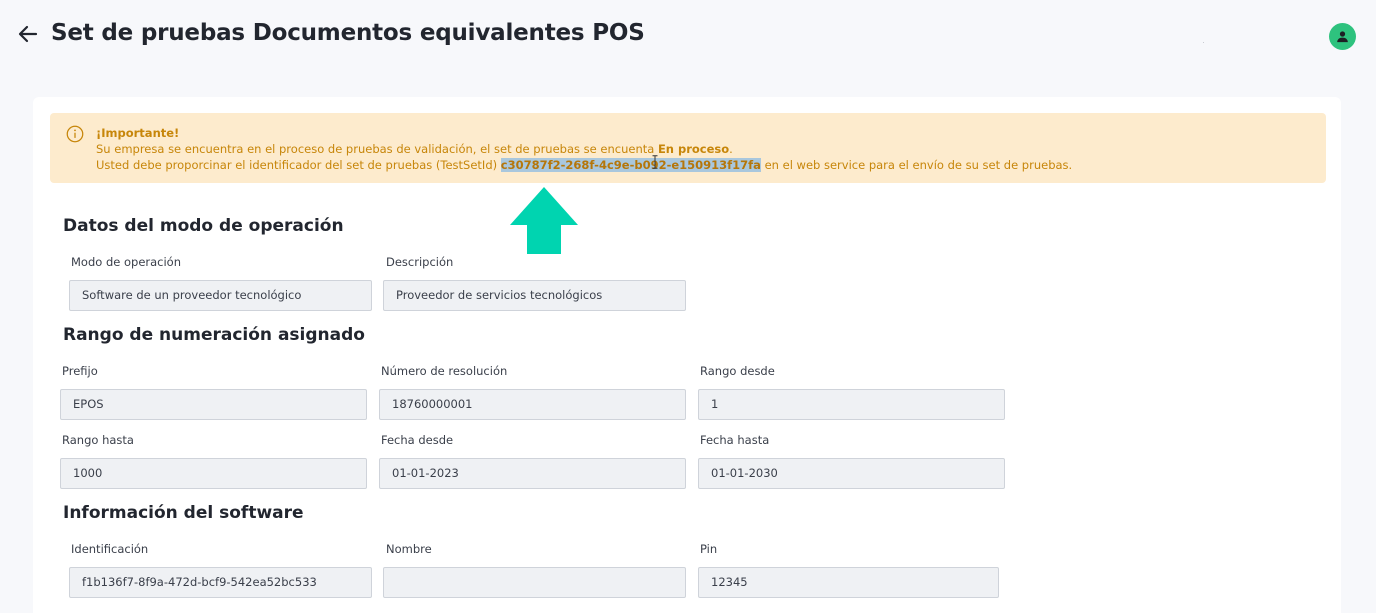  Describe the element at coordinates (203, 226) in the screenshot. I see `section-title-operation: Datos del modo de operación` at that location.